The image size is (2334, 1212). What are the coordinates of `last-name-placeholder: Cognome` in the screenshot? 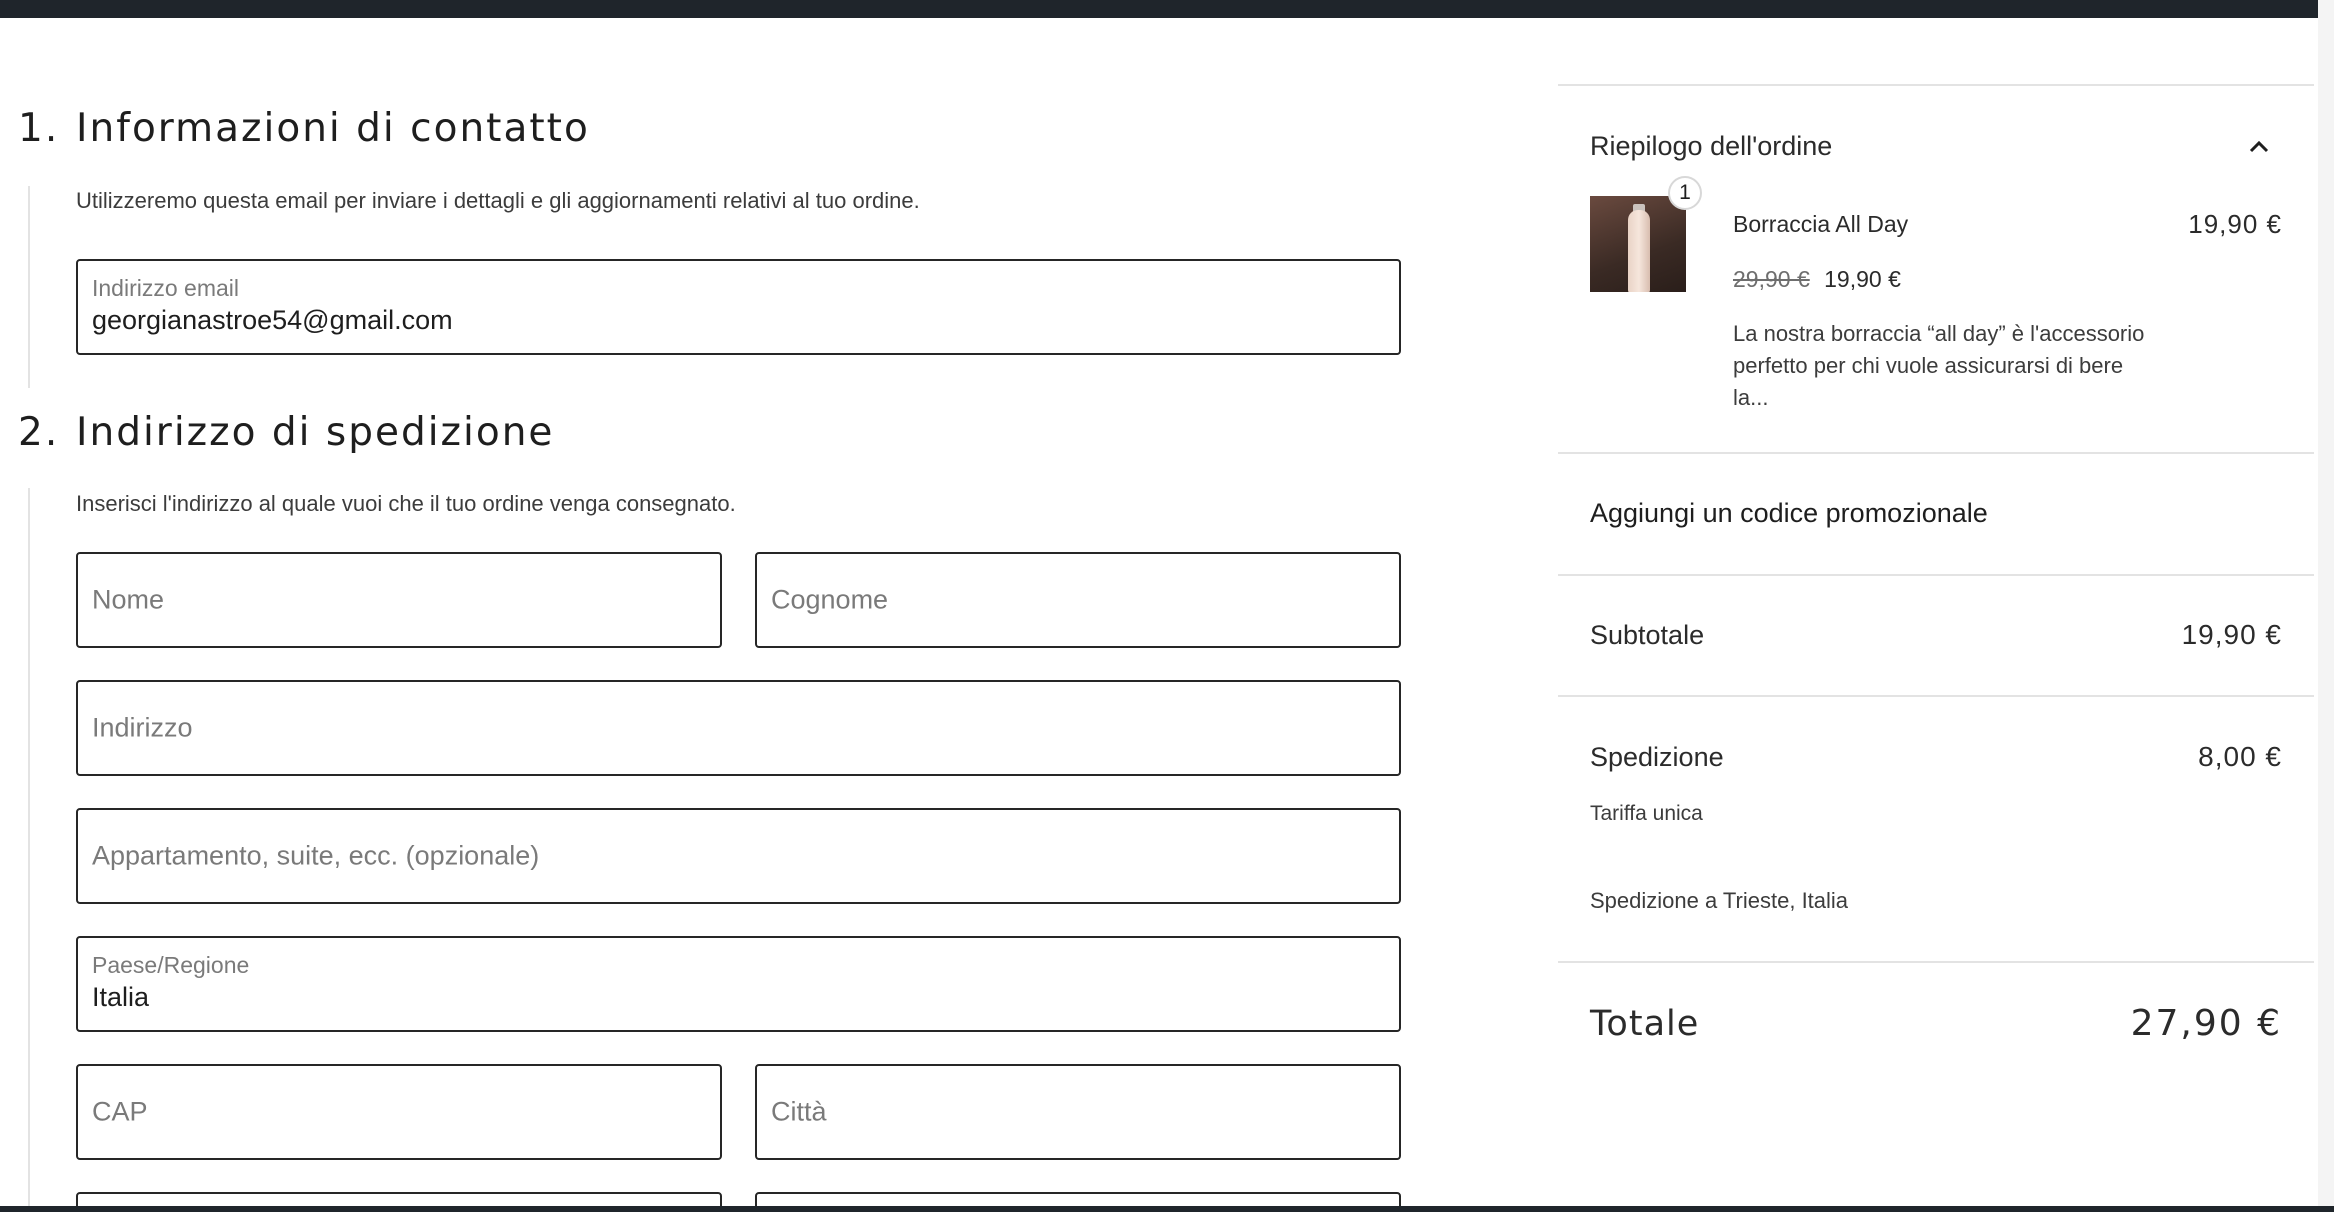 It's located at (830, 599).